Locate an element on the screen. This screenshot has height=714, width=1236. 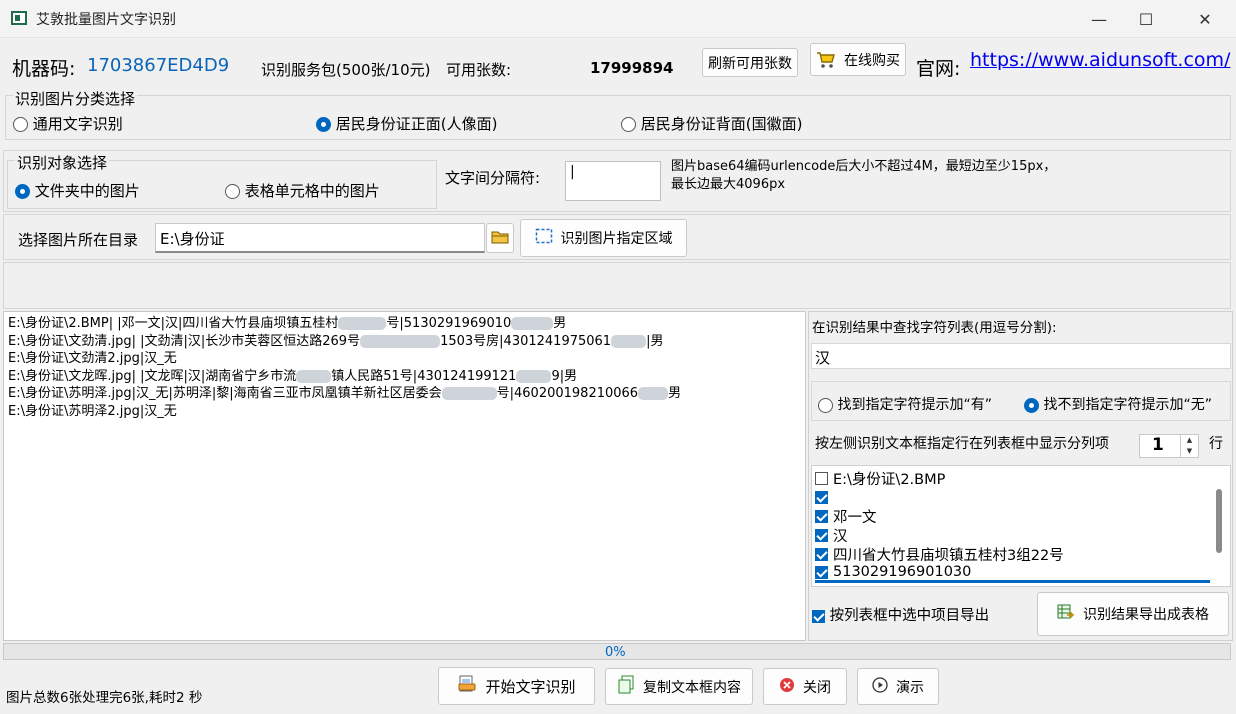
radio-notfound-mark: 找不到指定字符提示加“无” is located at coordinates (1118, 404).